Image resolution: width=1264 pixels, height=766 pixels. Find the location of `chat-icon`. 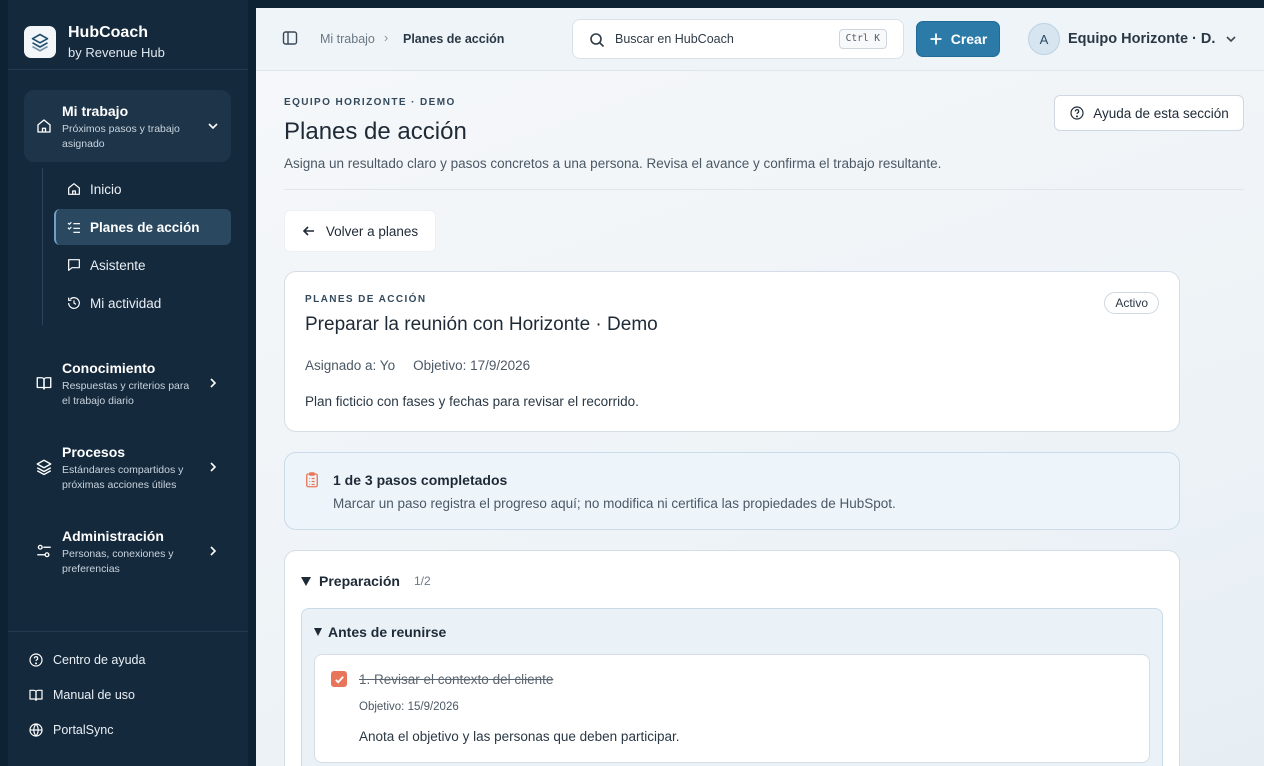

chat-icon is located at coordinates (74, 265).